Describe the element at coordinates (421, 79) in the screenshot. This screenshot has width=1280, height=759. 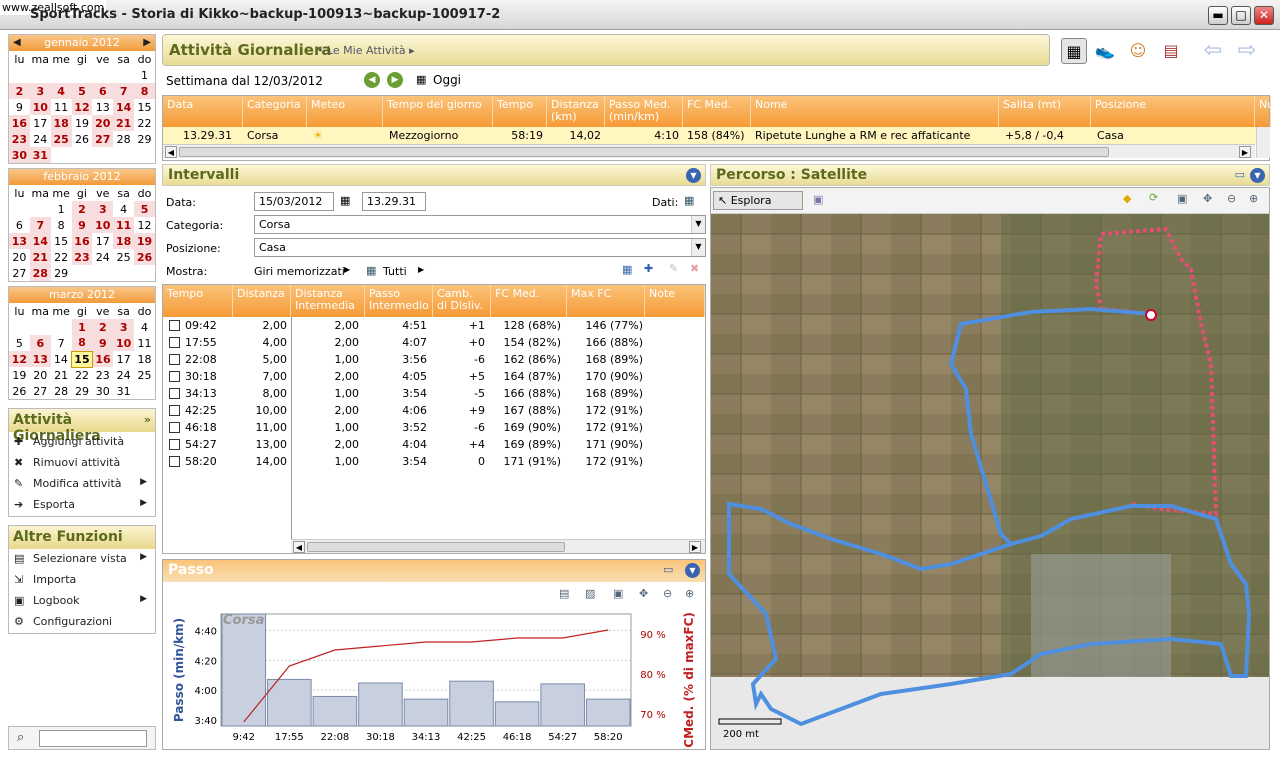
I see `calendar-icon: ▦` at that location.